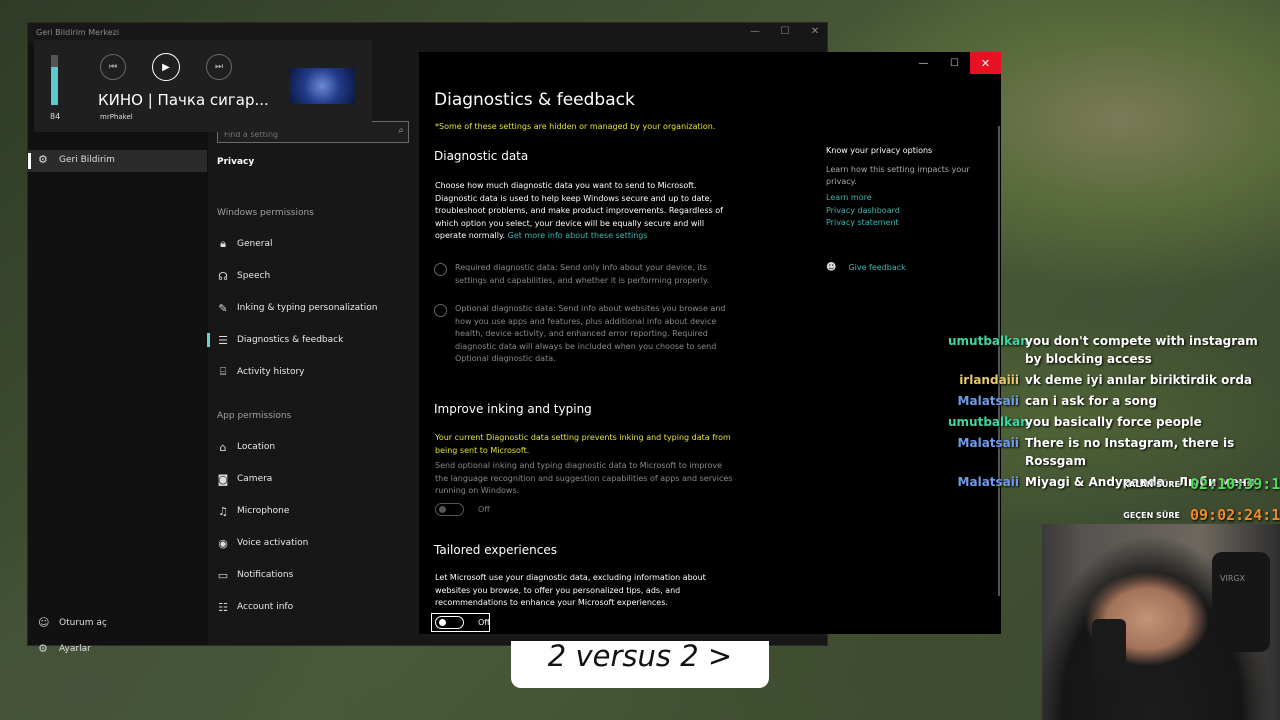 The height and width of the screenshot is (720, 1280). What do you see at coordinates (640, 664) in the screenshot?
I see `versus-banner: 2 versus 2 >` at bounding box center [640, 664].